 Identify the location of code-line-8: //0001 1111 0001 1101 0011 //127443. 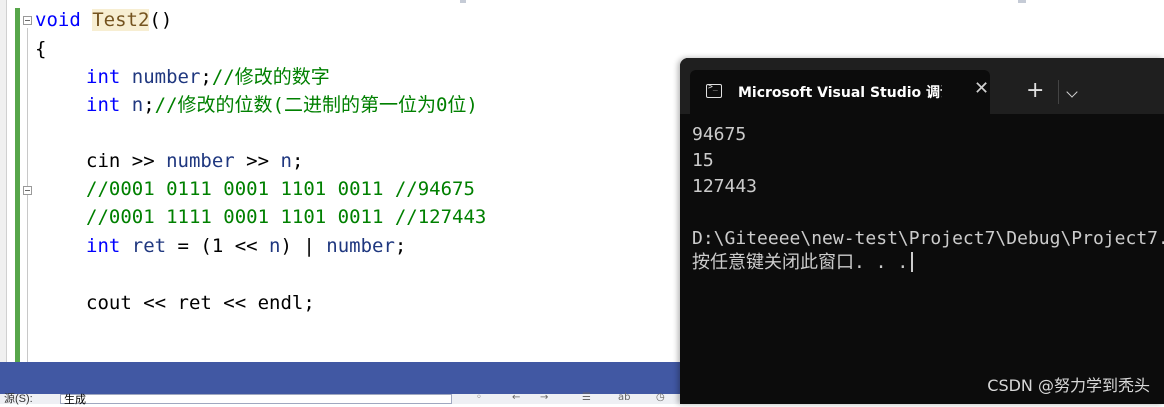
(286, 217).